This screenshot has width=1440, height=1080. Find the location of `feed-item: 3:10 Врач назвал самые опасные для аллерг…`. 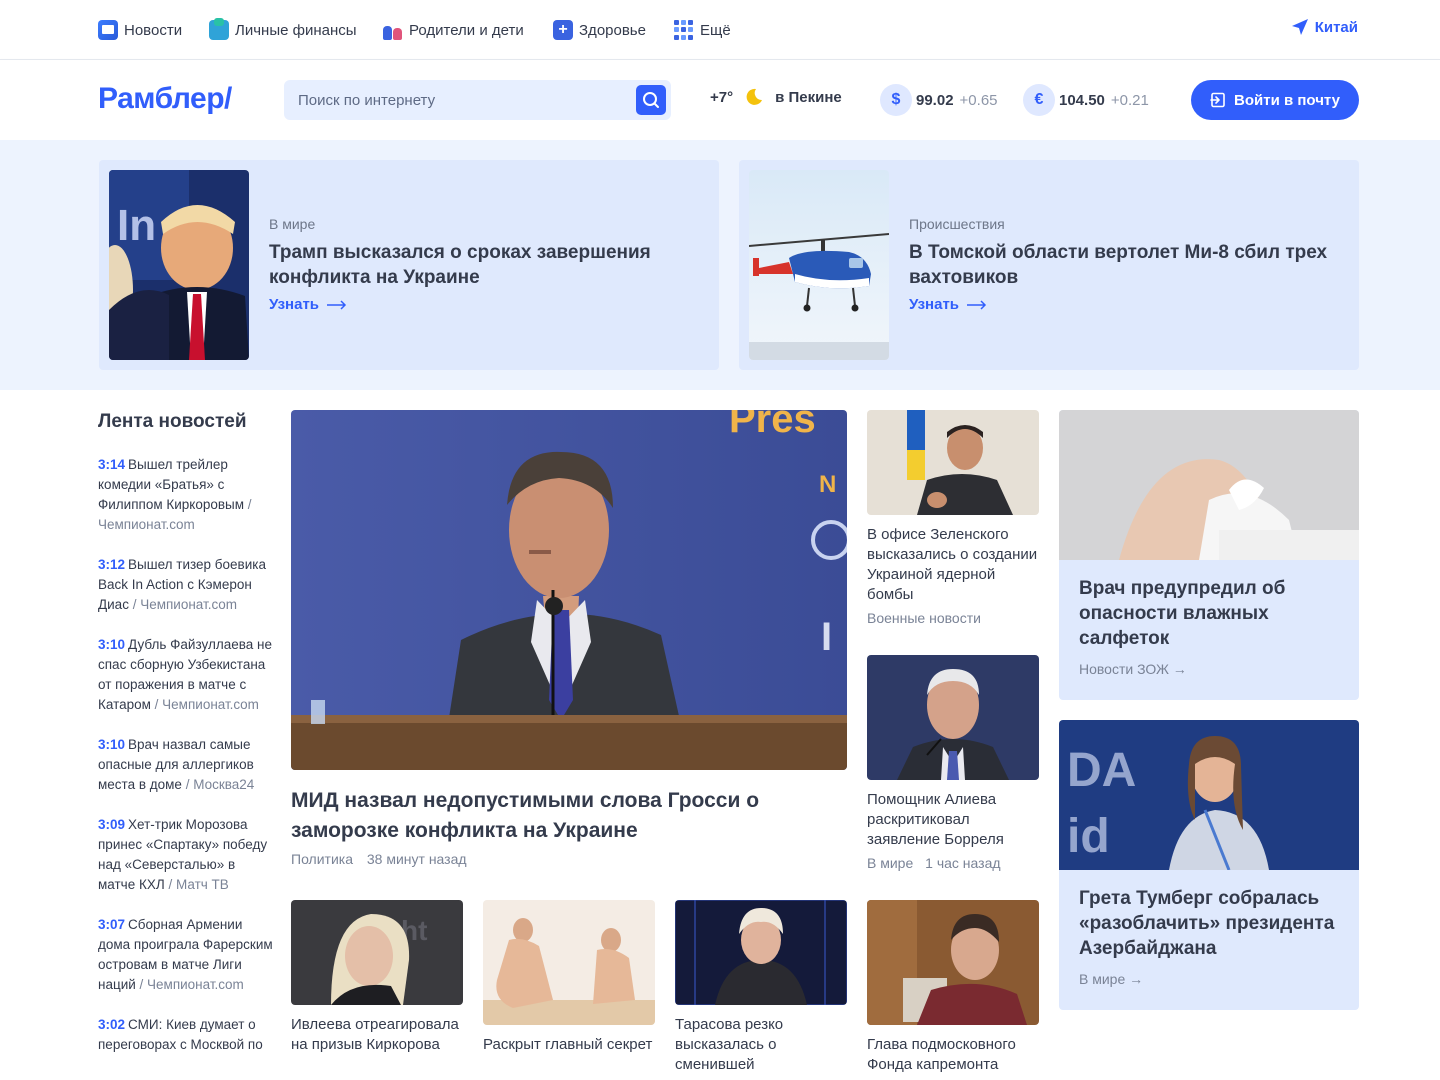

feed-item: 3:10 Врач назвал самые опасные для аллерг… is located at coordinates (185, 765).